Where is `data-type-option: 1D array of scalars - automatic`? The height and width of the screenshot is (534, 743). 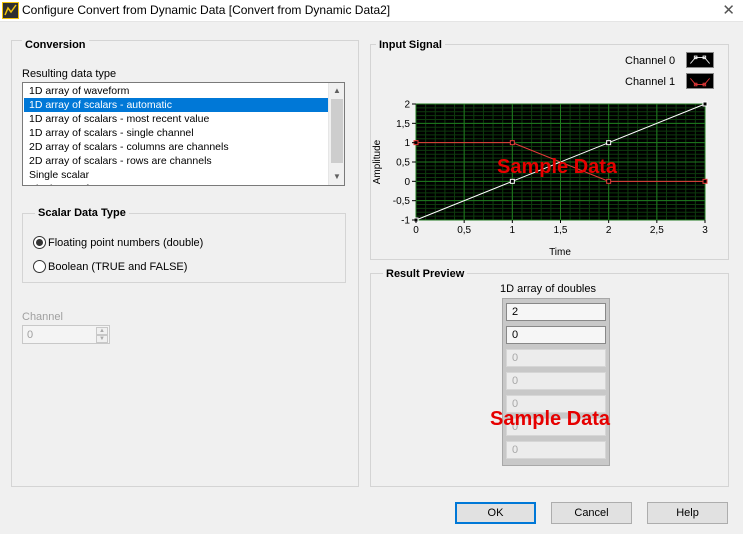 data-type-option: 1D array of scalars - automatic is located at coordinates (176, 105).